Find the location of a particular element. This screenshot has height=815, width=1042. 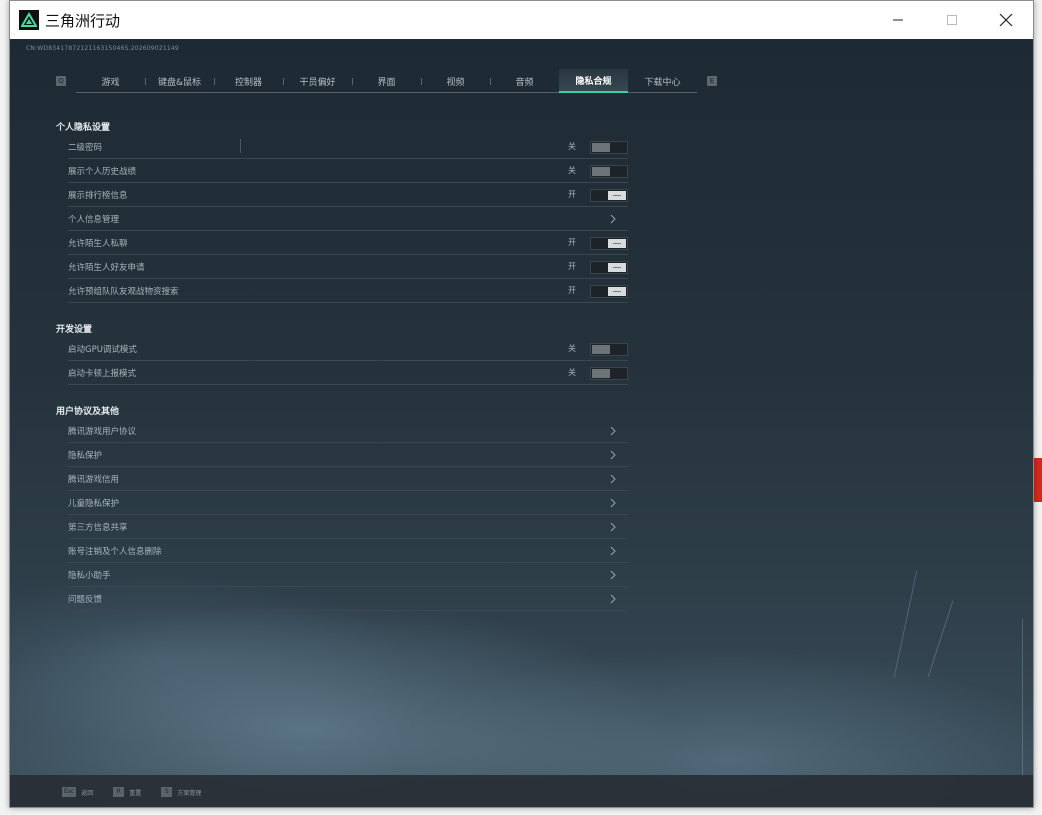

tab-7: 隐私合规 is located at coordinates (593, 81).